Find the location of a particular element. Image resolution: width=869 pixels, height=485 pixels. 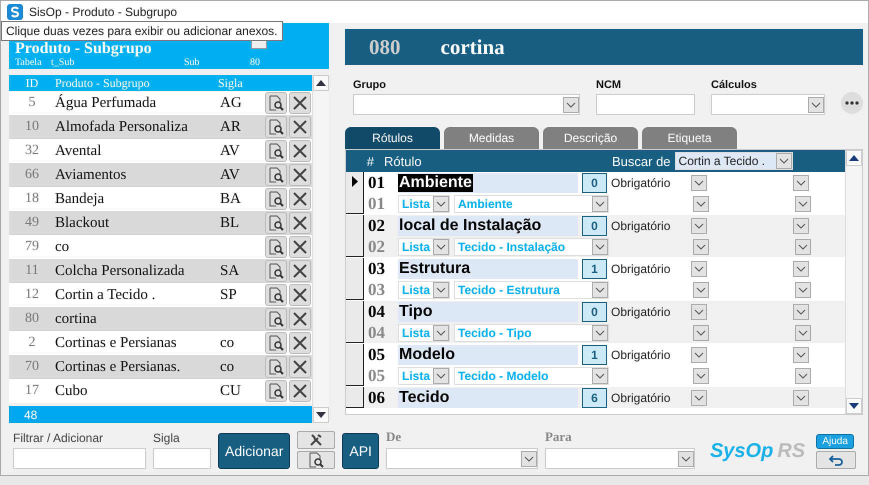

id-cell-text: 80 is located at coordinates (32, 319).